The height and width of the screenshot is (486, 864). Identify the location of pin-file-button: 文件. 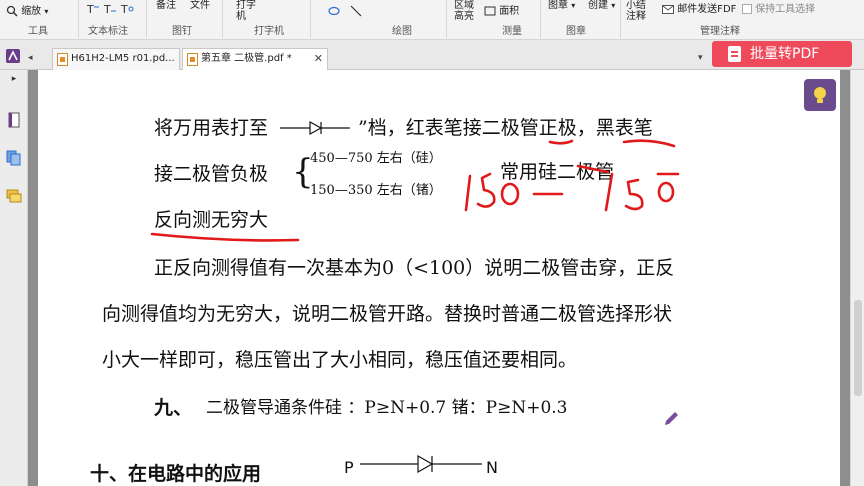
(200, 6).